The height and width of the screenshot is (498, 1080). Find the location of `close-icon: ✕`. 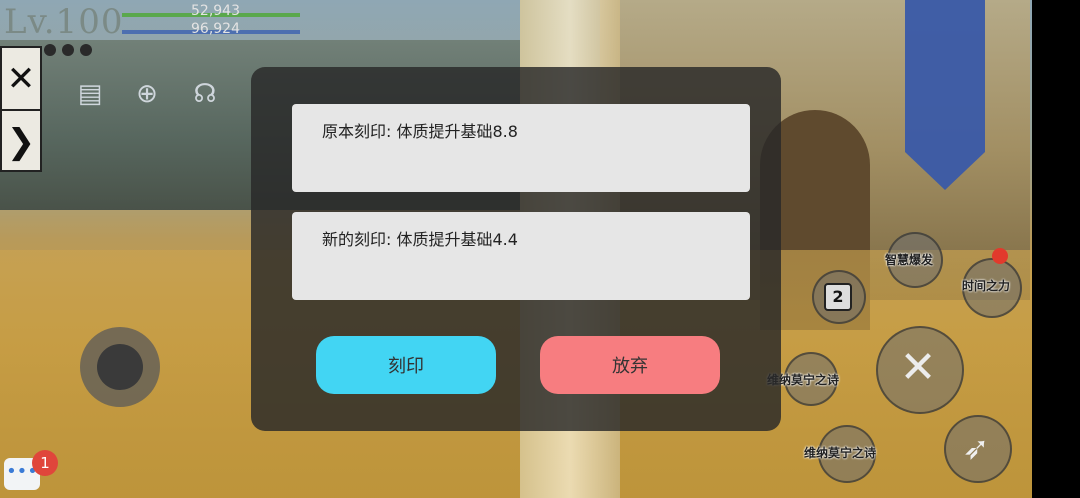

close-icon: ✕ is located at coordinates (21, 79).